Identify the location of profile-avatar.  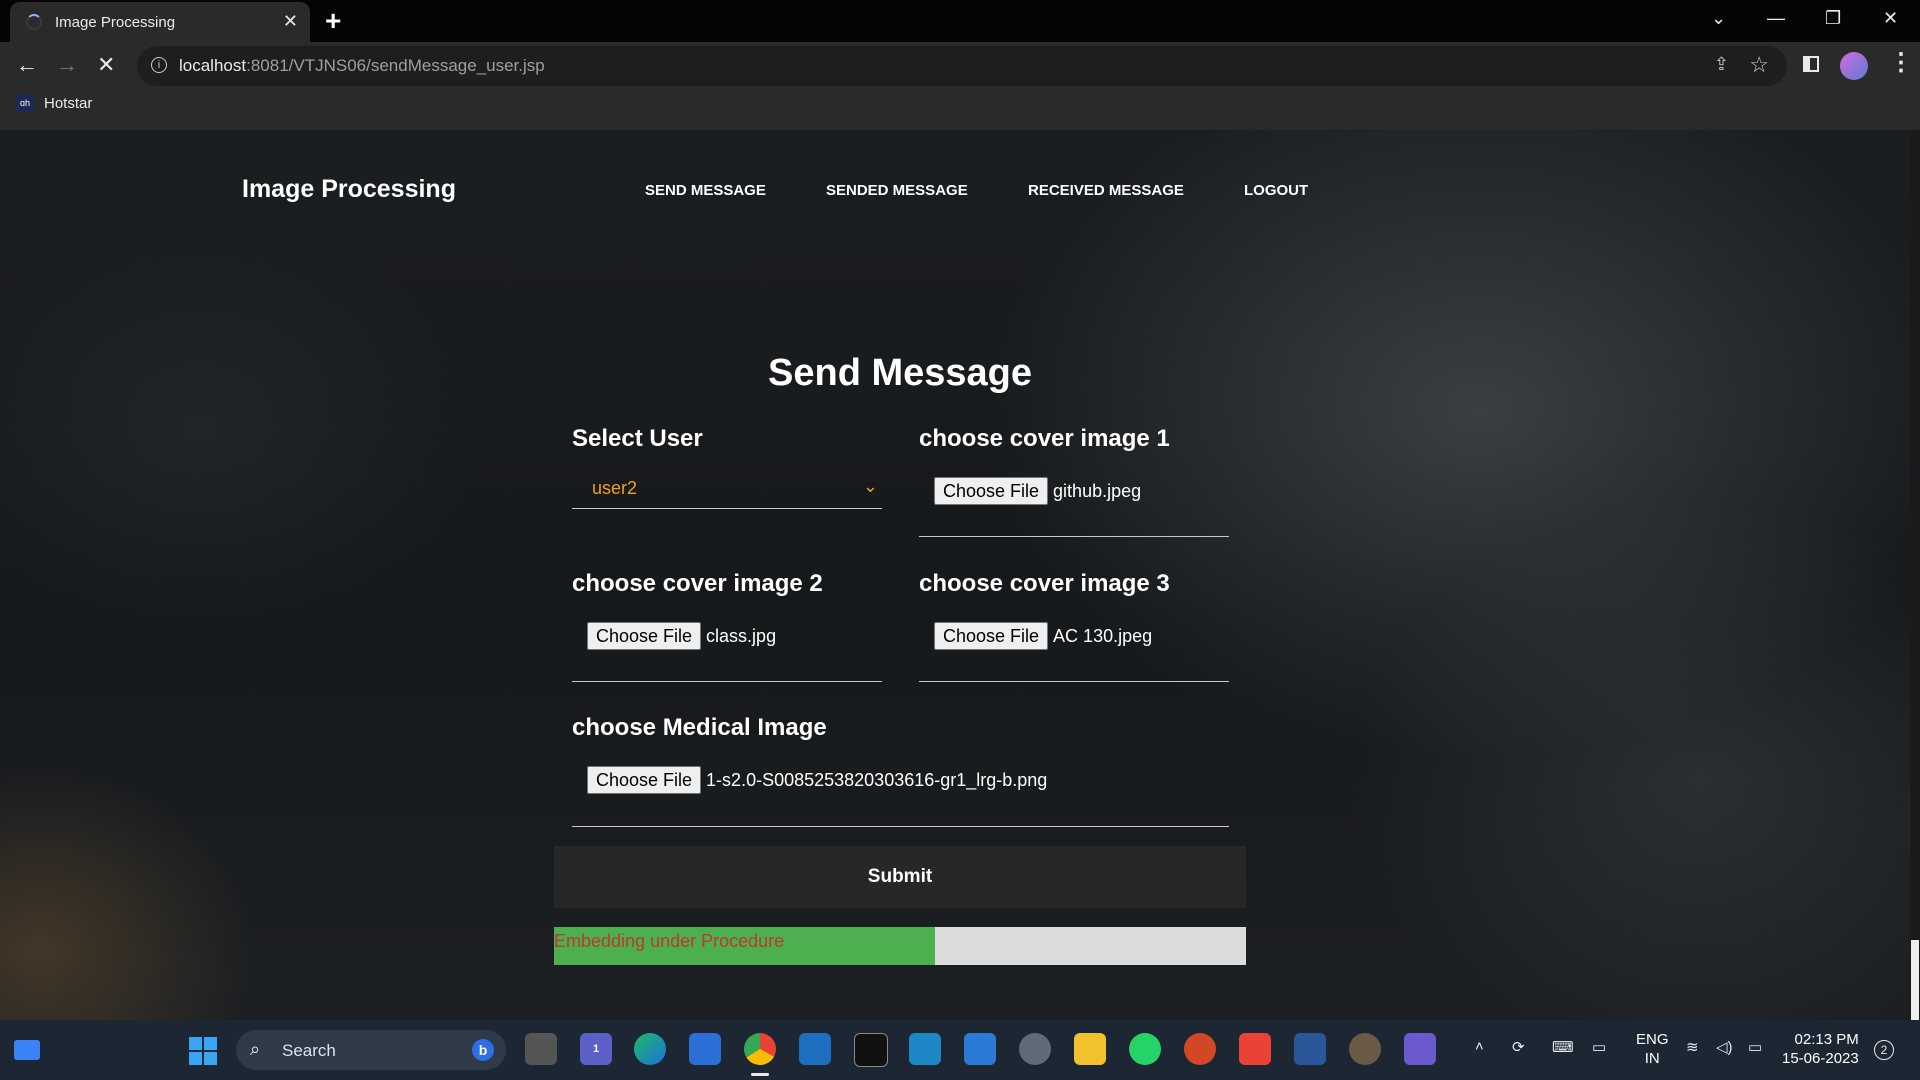
(1854, 66).